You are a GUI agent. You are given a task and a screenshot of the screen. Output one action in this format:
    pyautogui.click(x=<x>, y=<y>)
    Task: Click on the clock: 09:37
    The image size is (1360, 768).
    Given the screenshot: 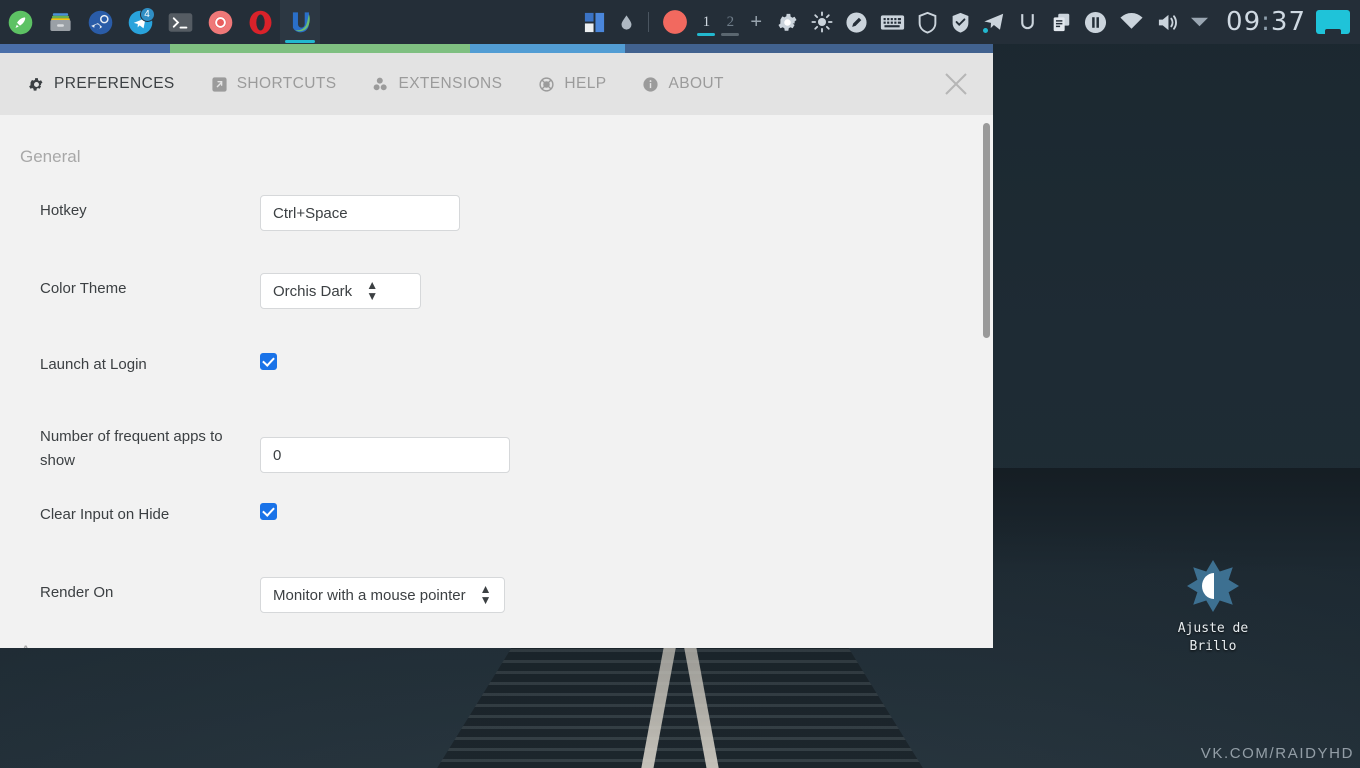 What is the action you would take?
    pyautogui.click(x=1265, y=22)
    